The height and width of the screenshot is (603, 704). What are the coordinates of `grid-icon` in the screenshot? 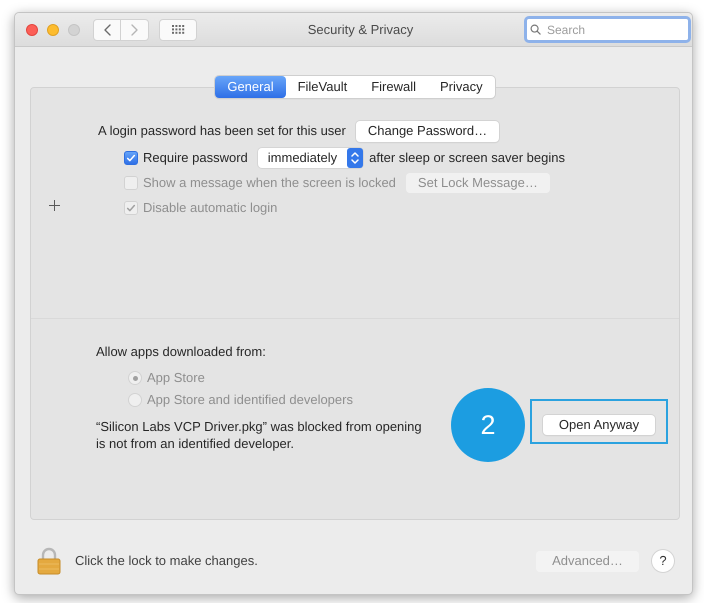 It's located at (178, 29).